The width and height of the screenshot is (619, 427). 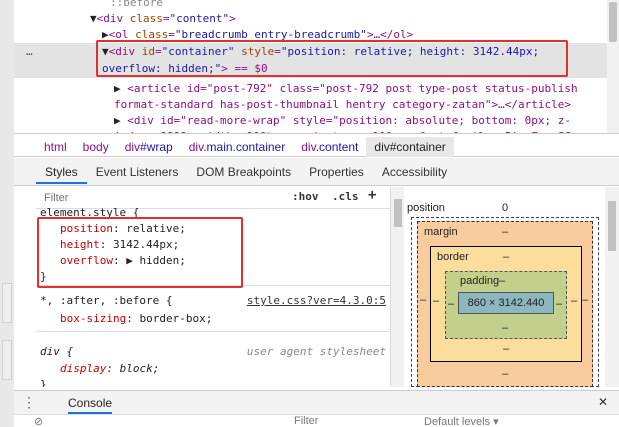 What do you see at coordinates (603, 402) in the screenshot?
I see `close-icon: ✕` at bounding box center [603, 402].